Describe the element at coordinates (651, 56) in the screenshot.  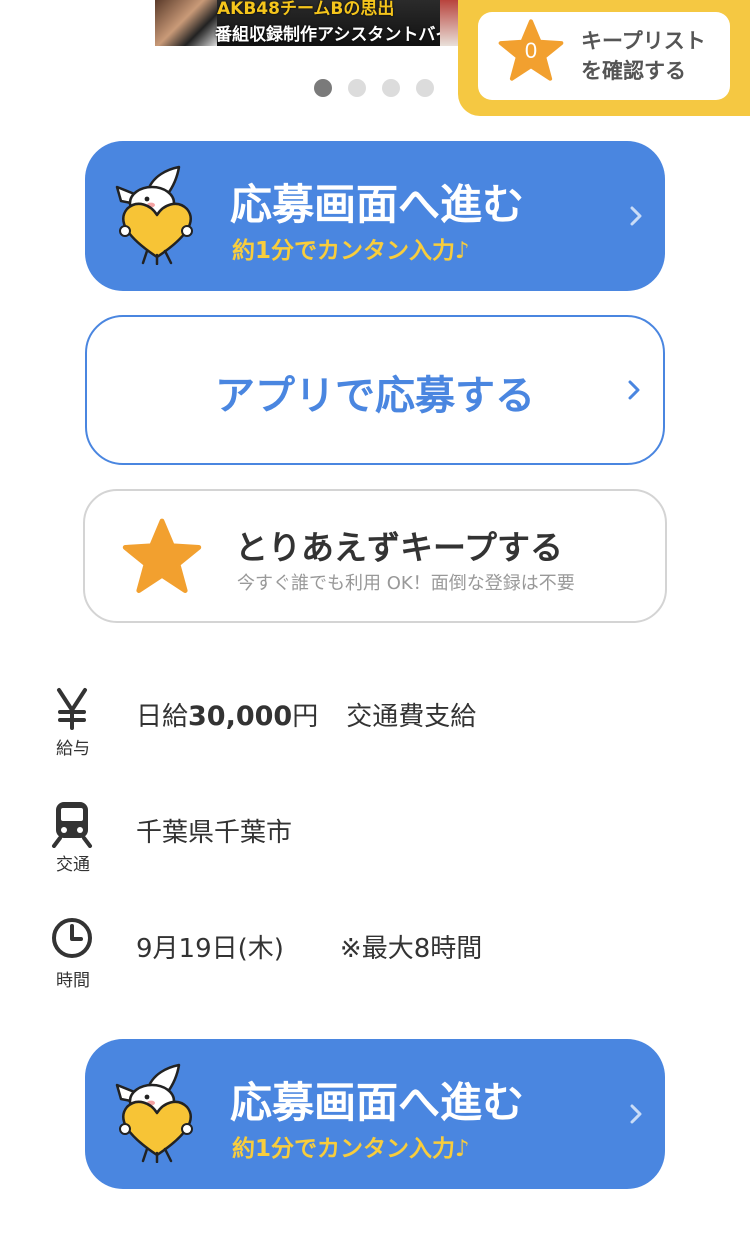
I see `keep-list-label: キープリスト を確認する` at that location.